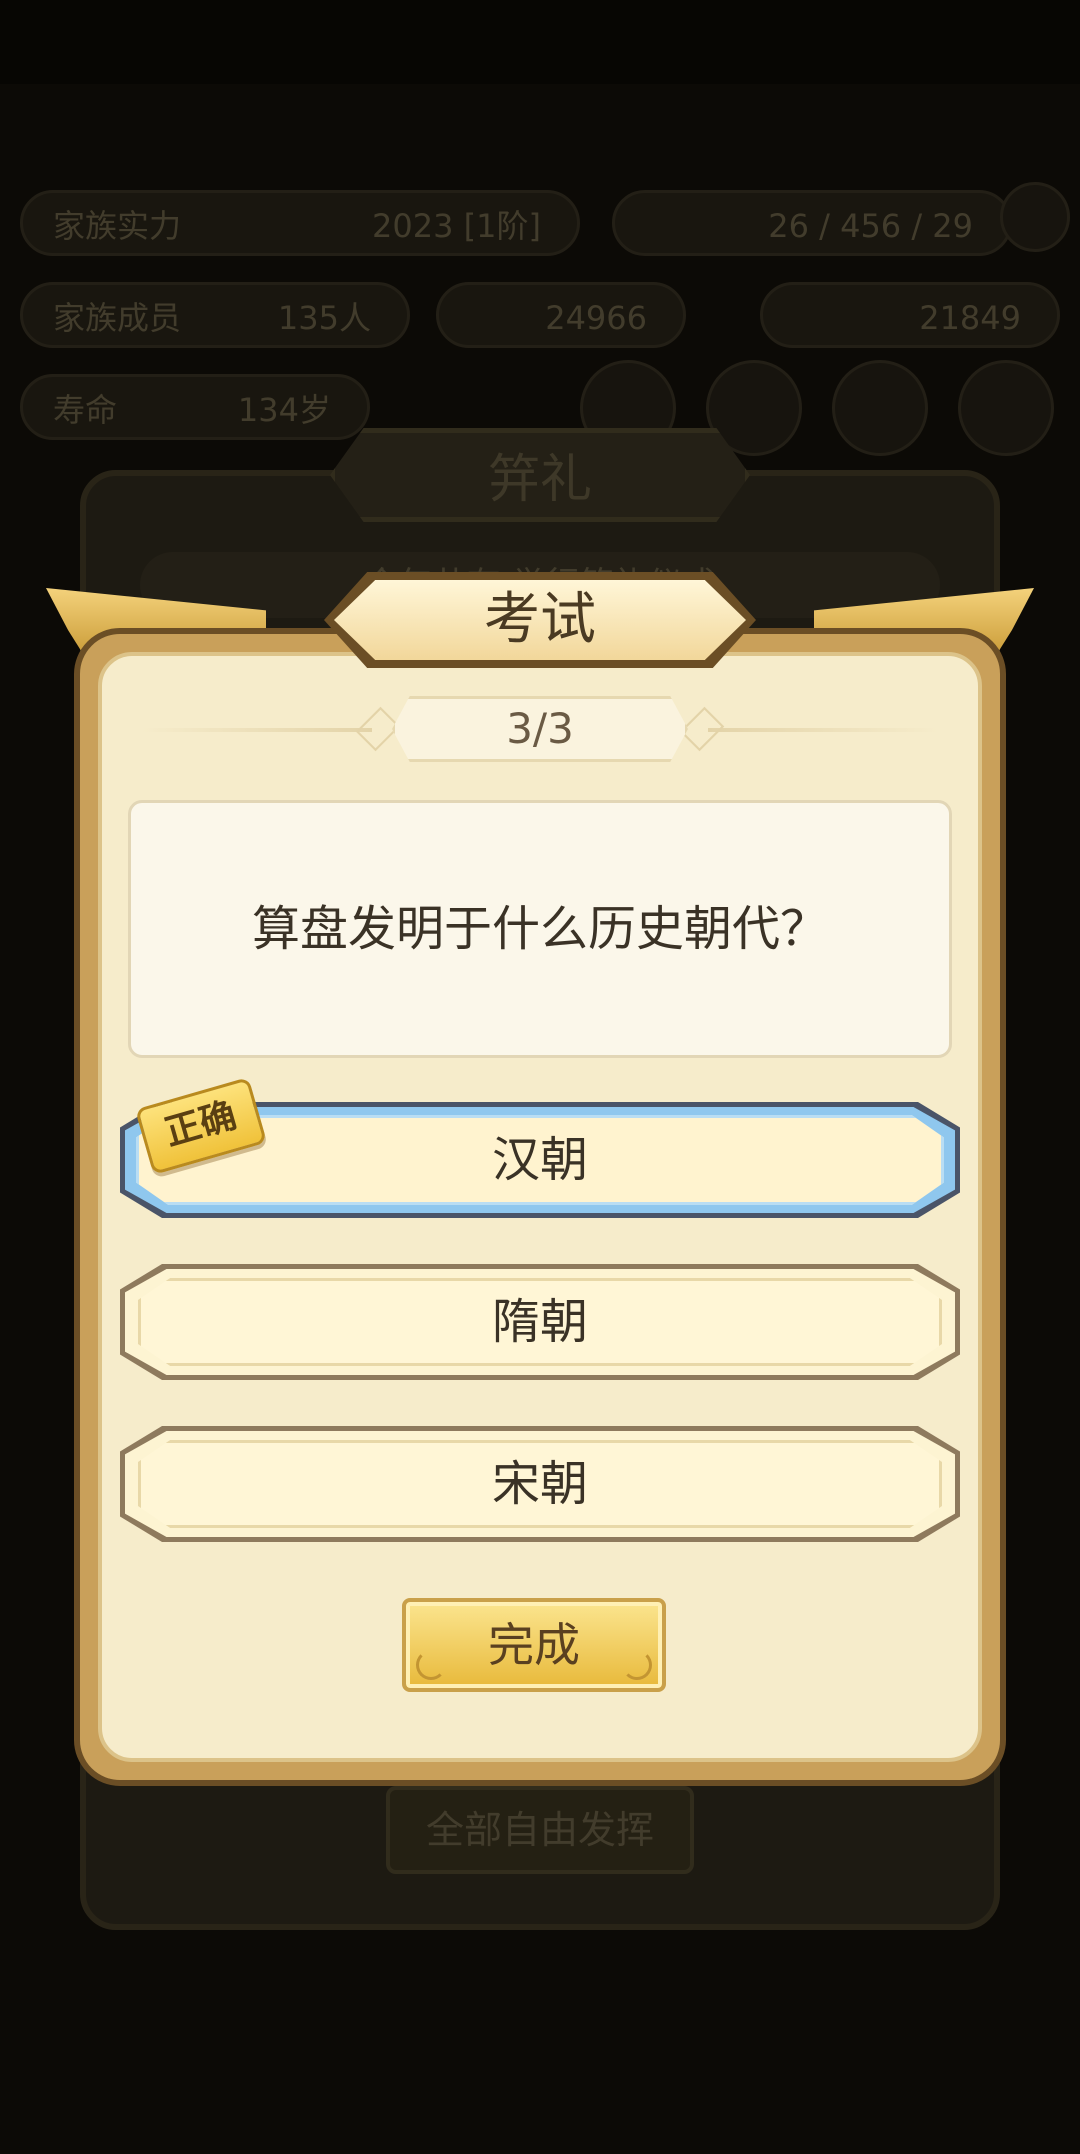 This screenshot has height=2154, width=1080. Describe the element at coordinates (540, 729) in the screenshot. I see `question-progress: 3/3` at that location.